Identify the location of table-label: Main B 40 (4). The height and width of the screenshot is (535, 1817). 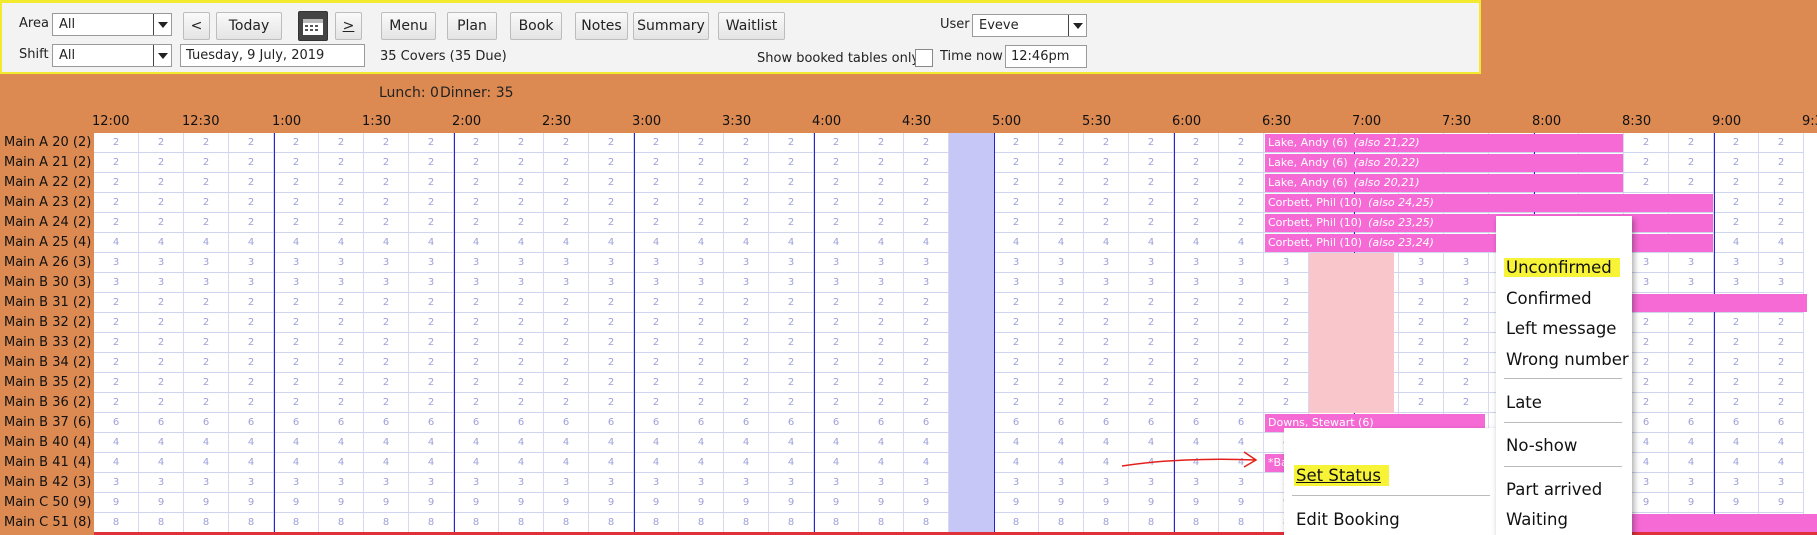
(47, 443).